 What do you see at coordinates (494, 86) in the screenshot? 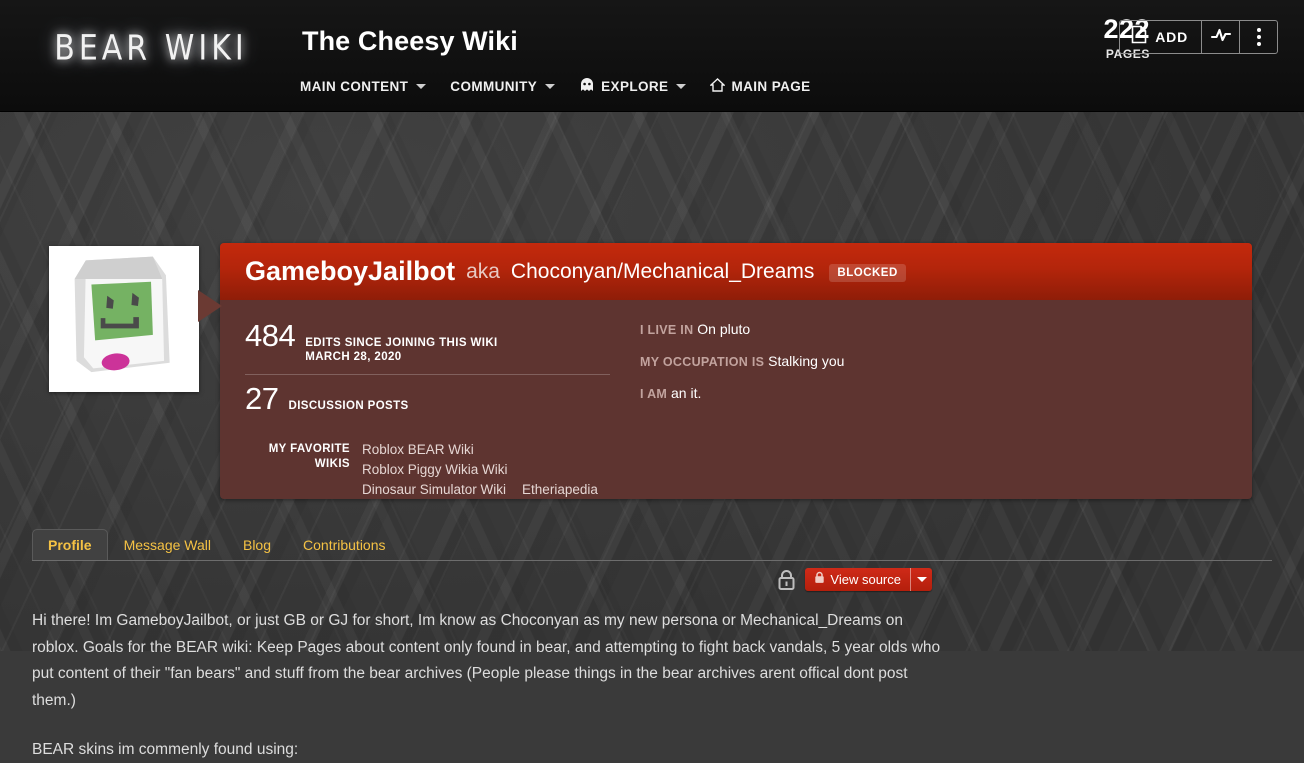
I see `nav-label: COMMUNITY` at bounding box center [494, 86].